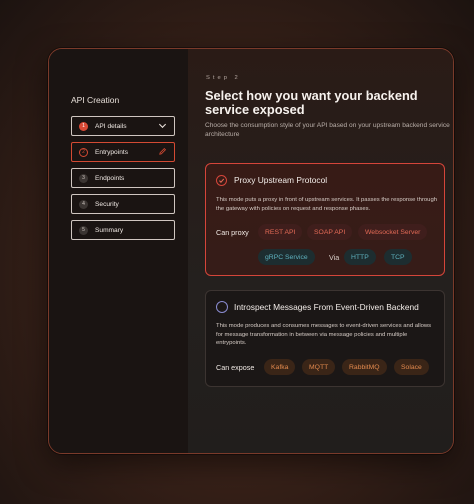 This screenshot has height=504, width=474. Describe the element at coordinates (364, 367) in the screenshot. I see `chip-rabbitmq: RabbitMQ` at that location.